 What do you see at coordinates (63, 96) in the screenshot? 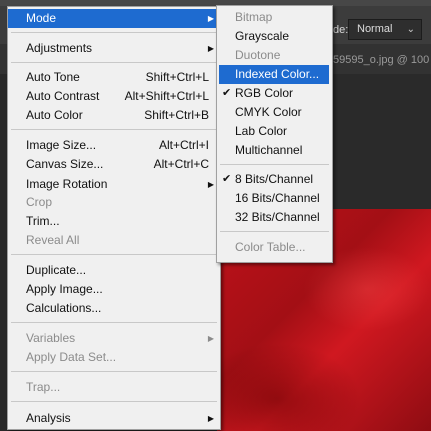
I see `menu-item-label: Auto Contrast` at bounding box center [63, 96].